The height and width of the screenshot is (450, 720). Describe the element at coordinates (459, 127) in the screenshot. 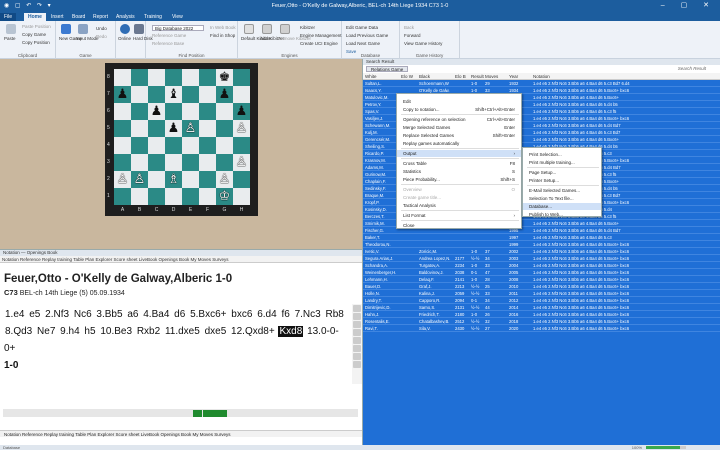

I see `menu-item: Merge Selected Games Enter` at that location.